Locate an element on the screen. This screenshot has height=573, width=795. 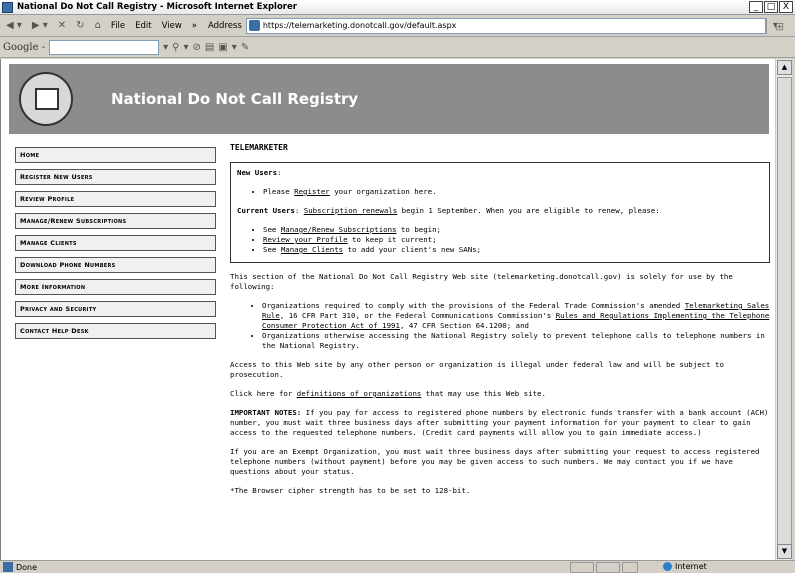
minimize-button: _ is located at coordinates (756, 7).